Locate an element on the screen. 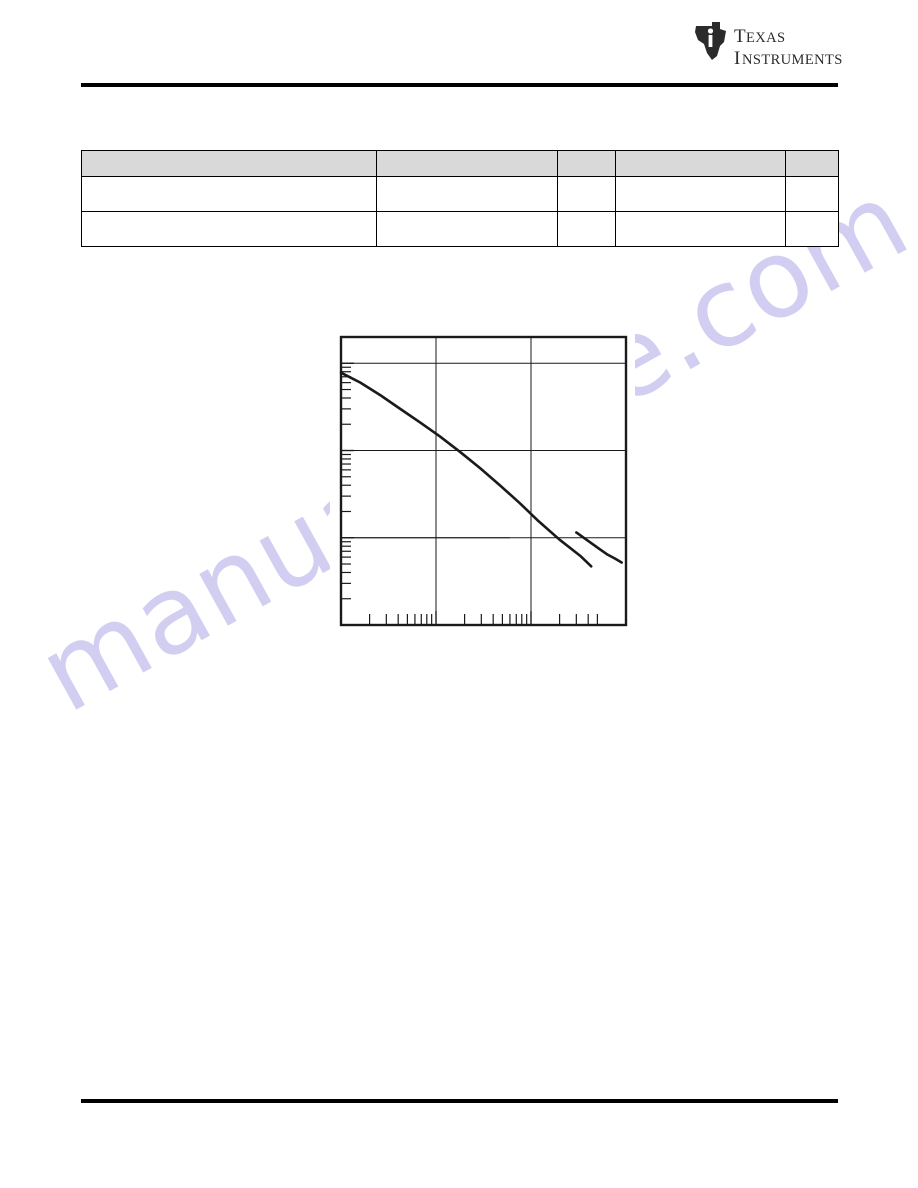 The height and width of the screenshot is (1188, 918). svg-text: I is located at coordinates (737, 58).